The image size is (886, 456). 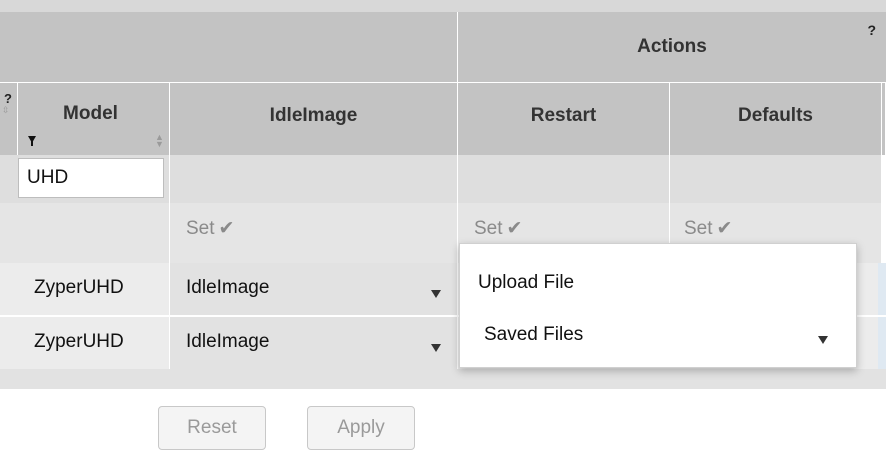 What do you see at coordinates (159, 141) in the screenshot?
I see `sort-icon: ▲ ▼` at bounding box center [159, 141].